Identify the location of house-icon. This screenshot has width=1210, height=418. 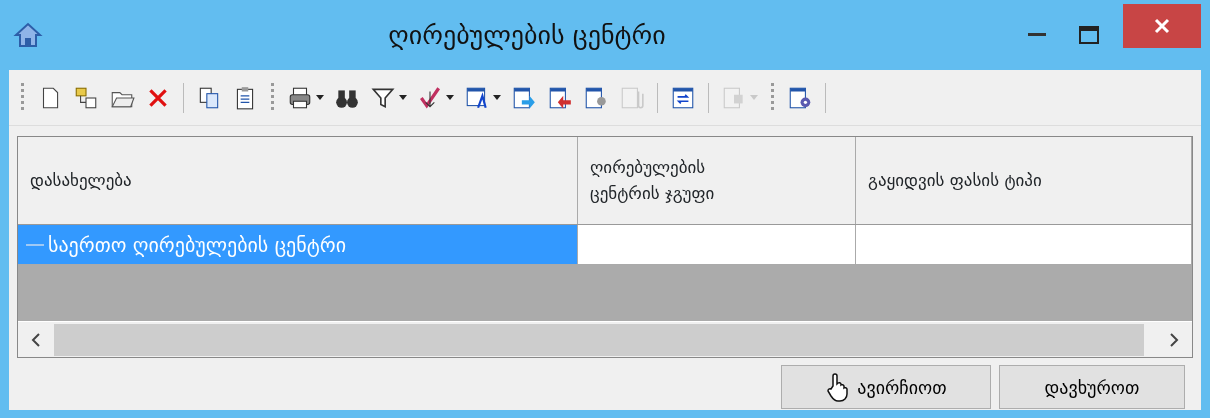
(28, 35).